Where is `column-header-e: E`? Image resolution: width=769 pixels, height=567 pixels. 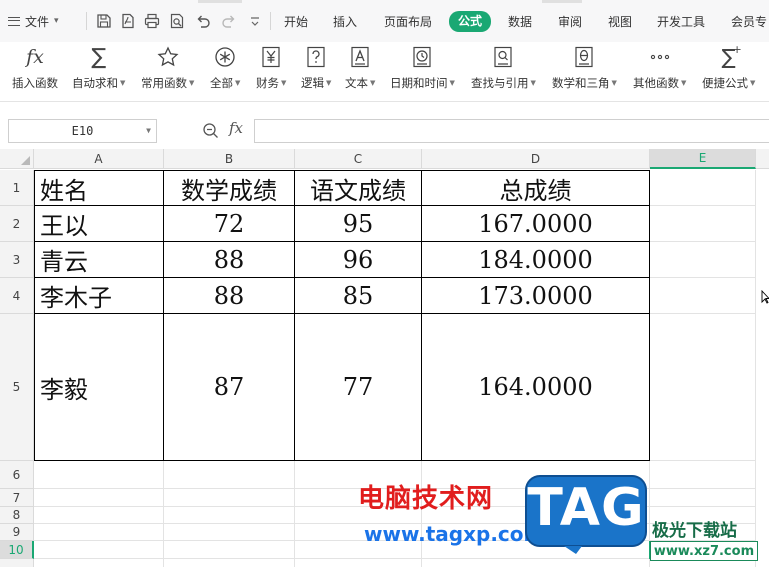
column-header-e: E is located at coordinates (703, 159).